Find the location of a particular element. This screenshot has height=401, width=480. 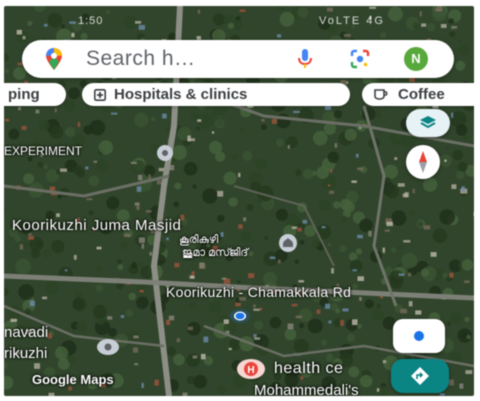

chip-coffee-label: Coffee is located at coordinates (421, 94).